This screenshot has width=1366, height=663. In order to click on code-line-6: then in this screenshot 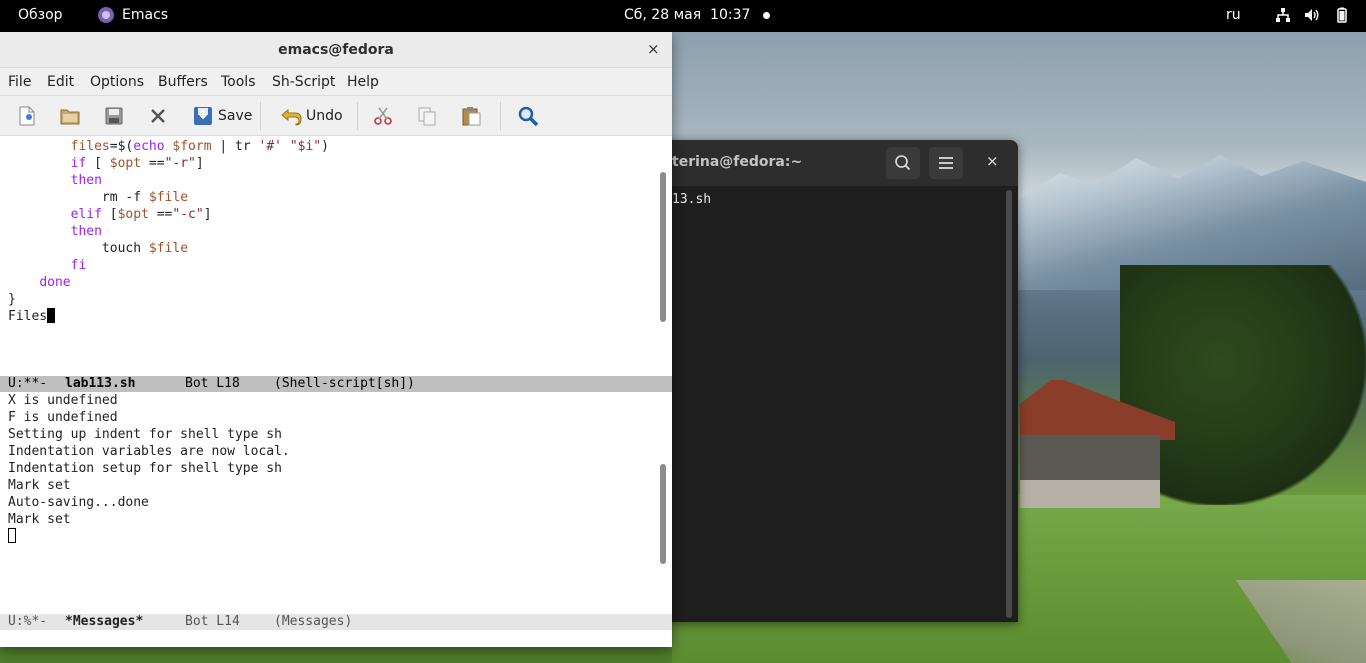, I will do `click(86, 231)`.